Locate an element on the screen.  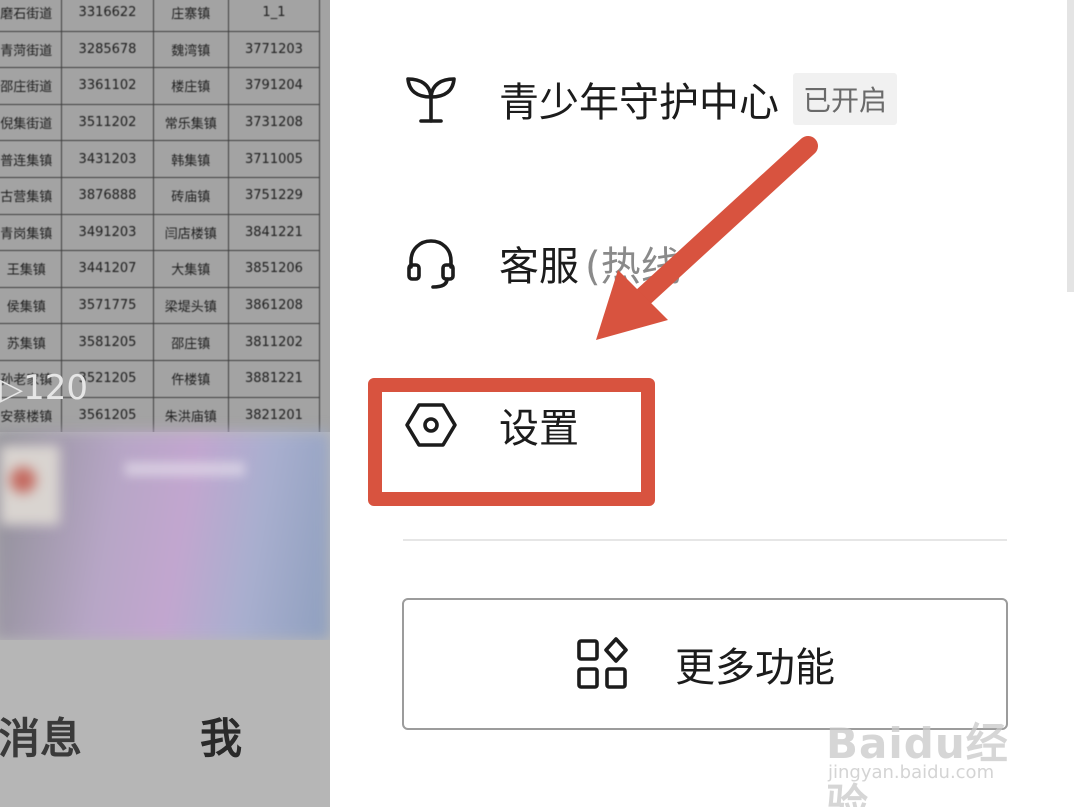
annotation-highlight-box is located at coordinates (511, 442).